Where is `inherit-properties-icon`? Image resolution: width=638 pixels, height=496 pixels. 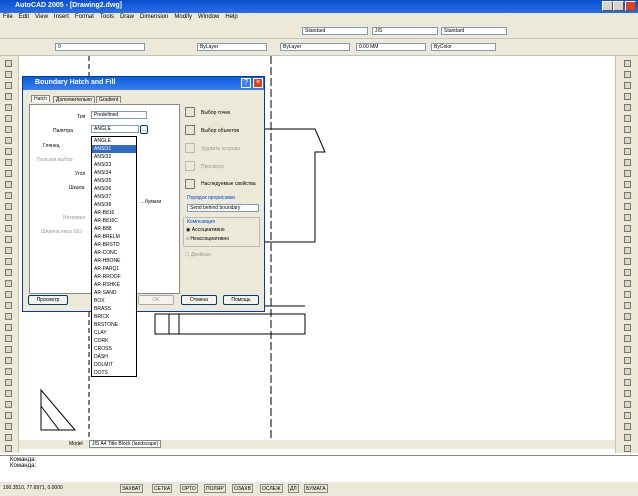
inherit-properties-icon is located at coordinates (190, 184).